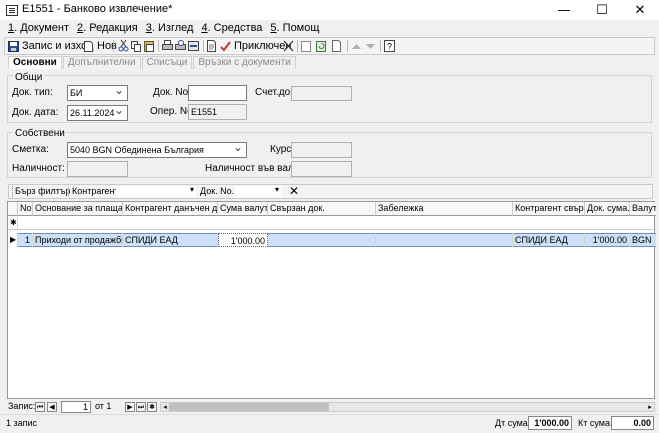  Describe the element at coordinates (643, 209) in the screenshot. I see `col-currency: Валута` at that location.